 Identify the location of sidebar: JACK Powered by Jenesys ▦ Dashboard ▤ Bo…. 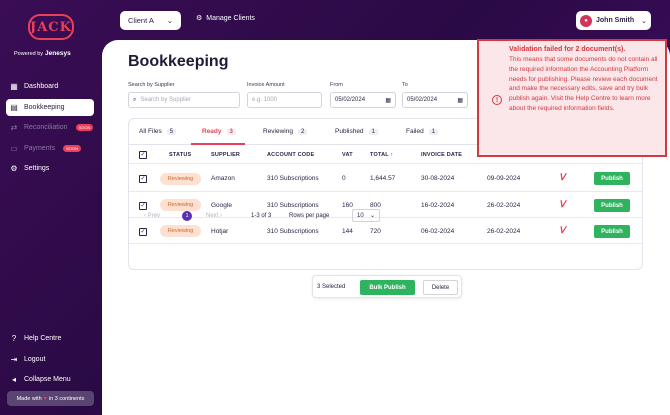
(50, 207).